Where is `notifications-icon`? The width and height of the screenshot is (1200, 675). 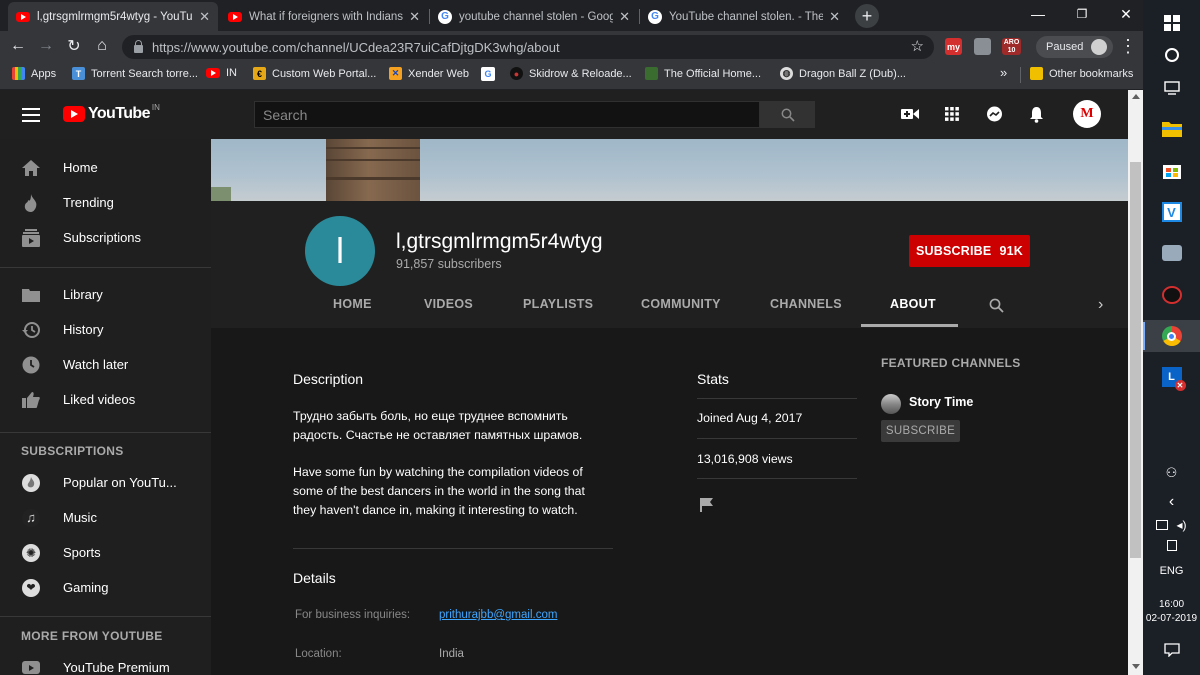
notifications-icon is located at coordinates (1171, 650).